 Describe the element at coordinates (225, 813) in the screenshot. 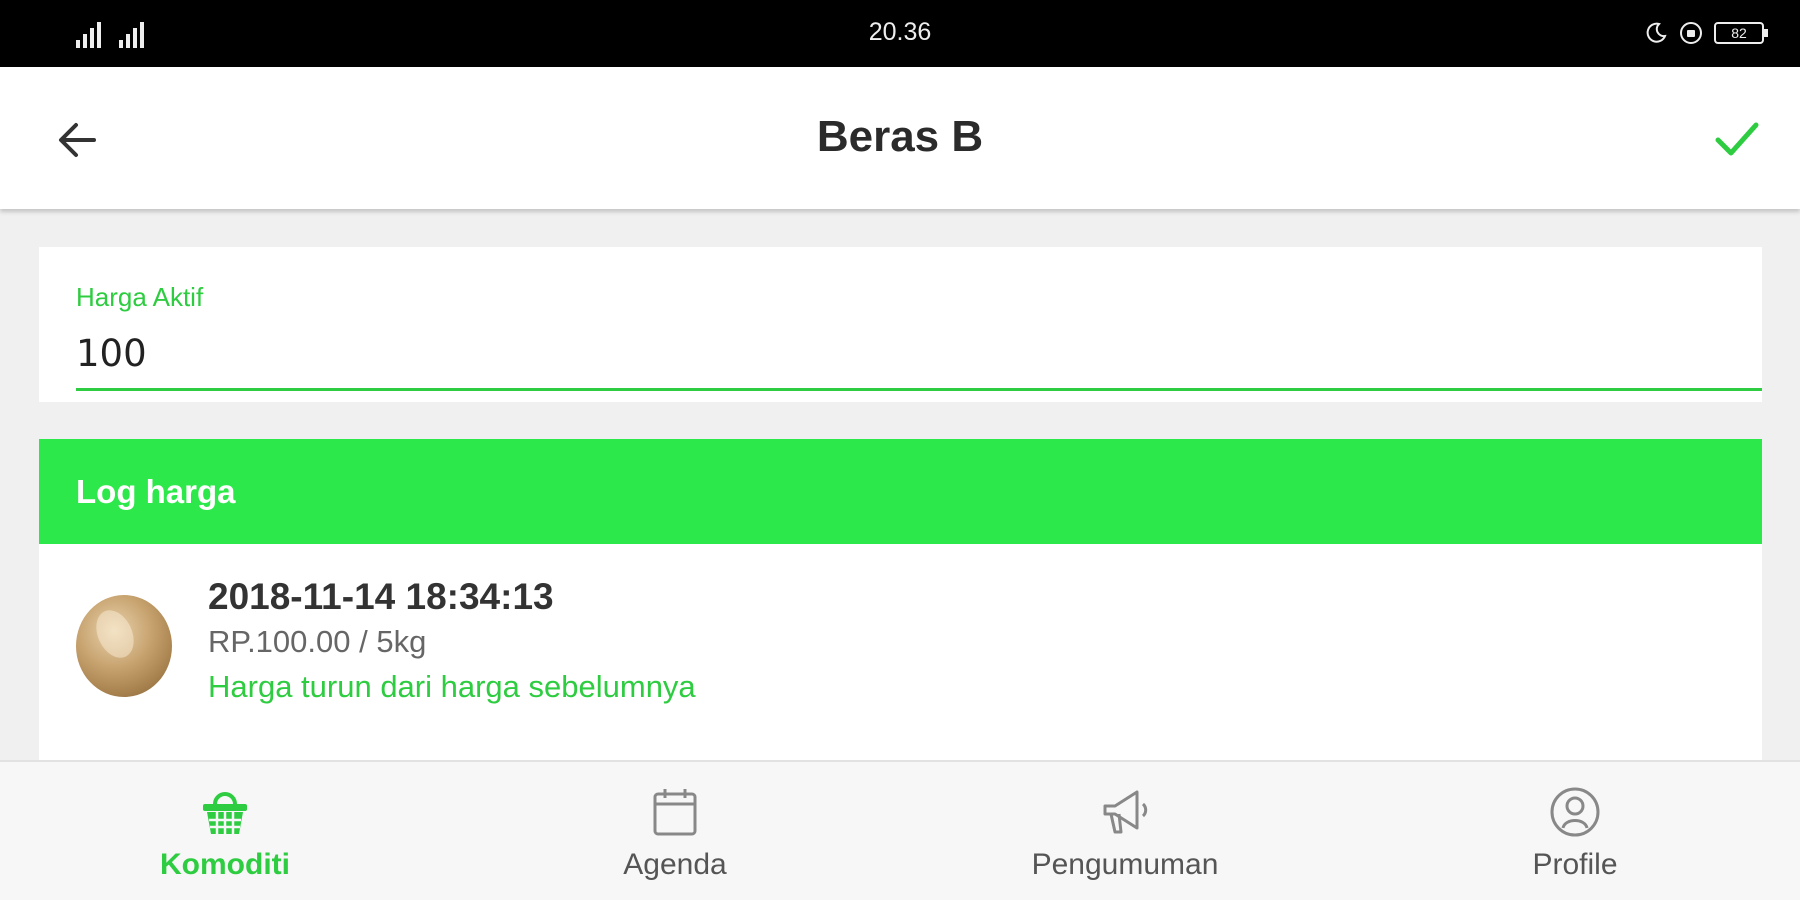

I see `basket-icon` at that location.